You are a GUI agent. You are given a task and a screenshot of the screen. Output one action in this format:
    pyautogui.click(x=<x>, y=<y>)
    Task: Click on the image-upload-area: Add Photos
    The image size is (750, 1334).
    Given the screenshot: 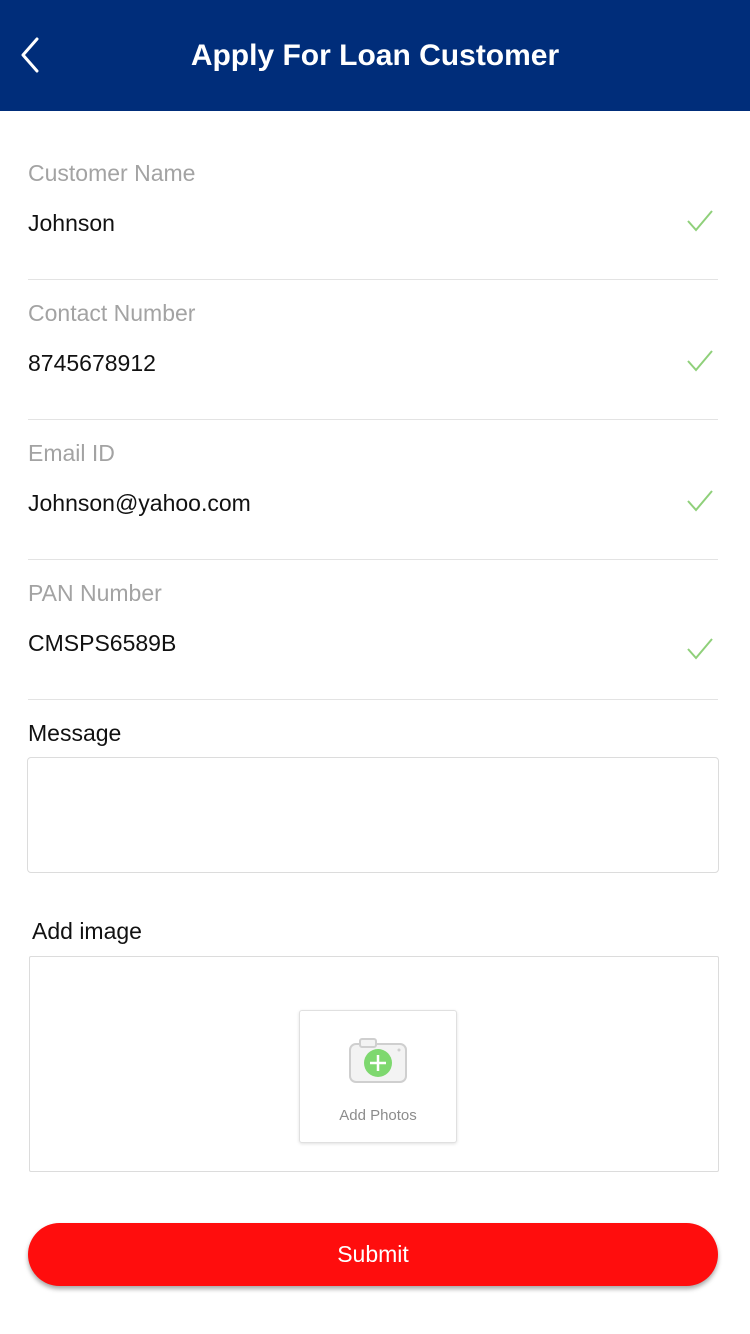 What is the action you would take?
    pyautogui.click(x=374, y=1064)
    